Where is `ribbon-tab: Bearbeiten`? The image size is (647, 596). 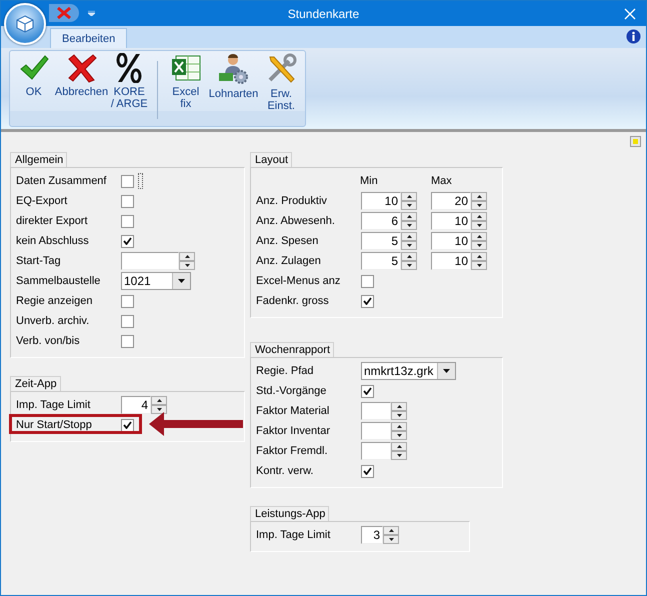
ribbon-tab: Bearbeiten is located at coordinates (89, 38).